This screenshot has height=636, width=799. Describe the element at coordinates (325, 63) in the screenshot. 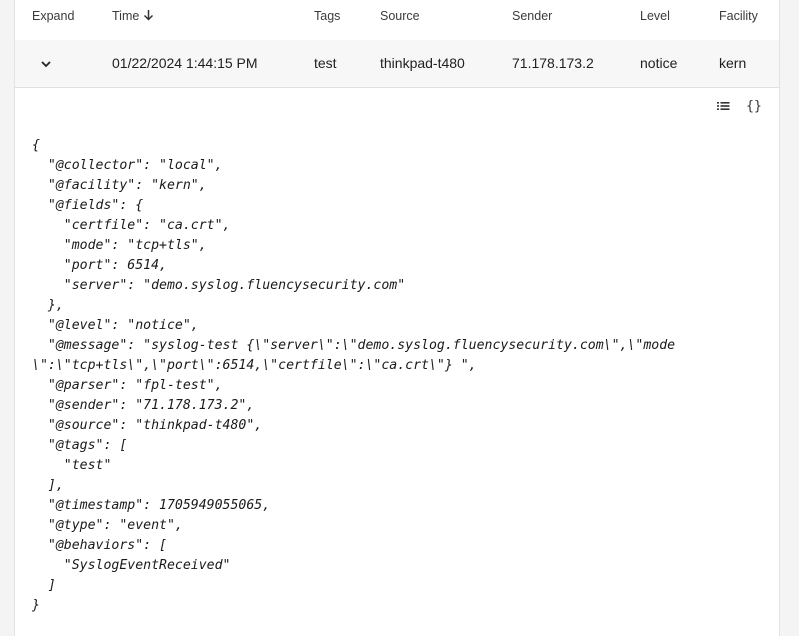

I see `cell-tags: test` at that location.